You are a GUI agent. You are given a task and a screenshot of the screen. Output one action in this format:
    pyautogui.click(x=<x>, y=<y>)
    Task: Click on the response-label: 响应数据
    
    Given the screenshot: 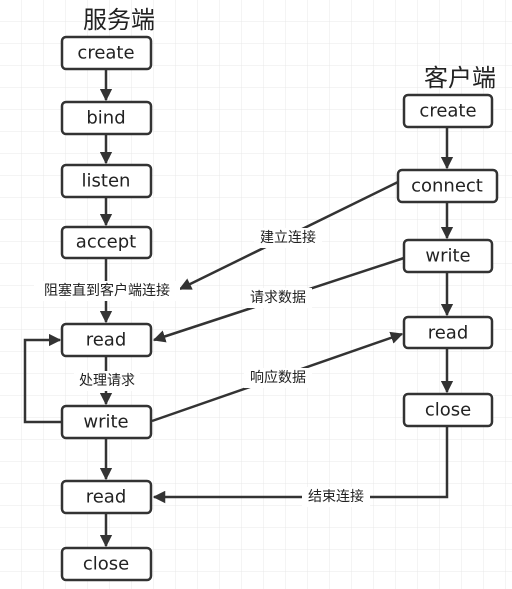 What is the action you would take?
    pyautogui.click(x=278, y=377)
    